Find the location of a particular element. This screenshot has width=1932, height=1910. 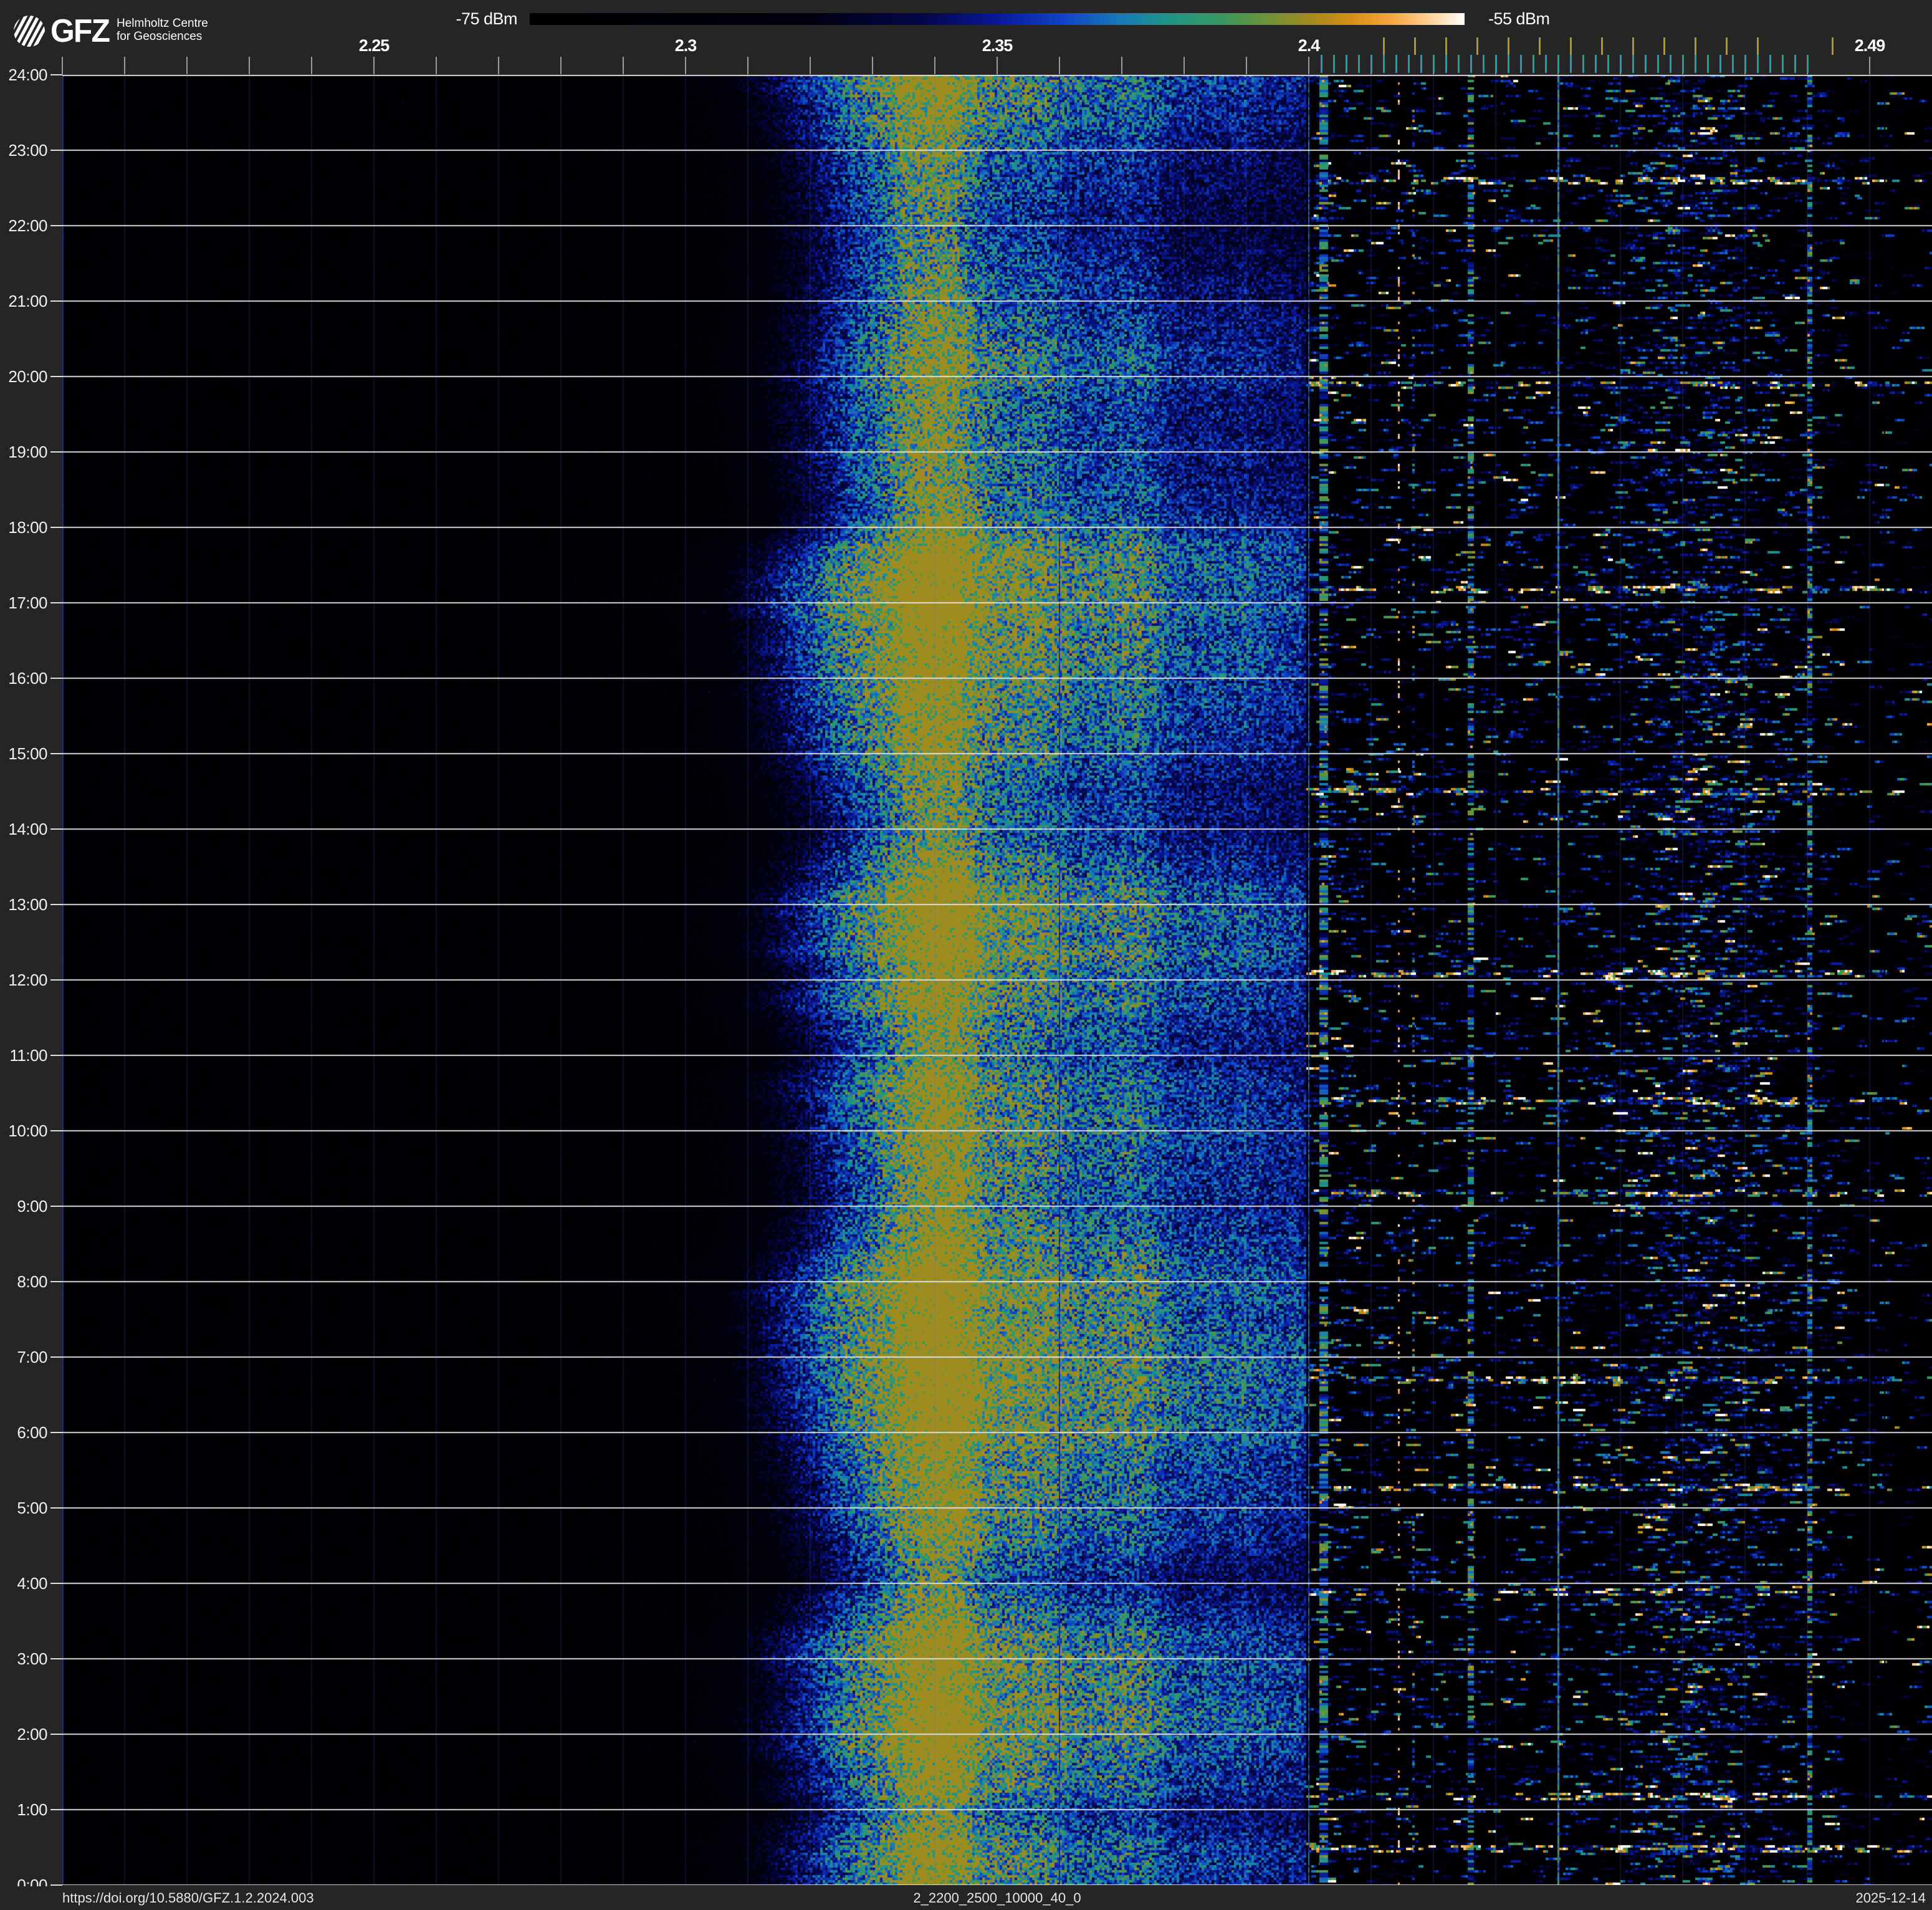

date-label: 2025-12-14 is located at coordinates (1890, 1898).